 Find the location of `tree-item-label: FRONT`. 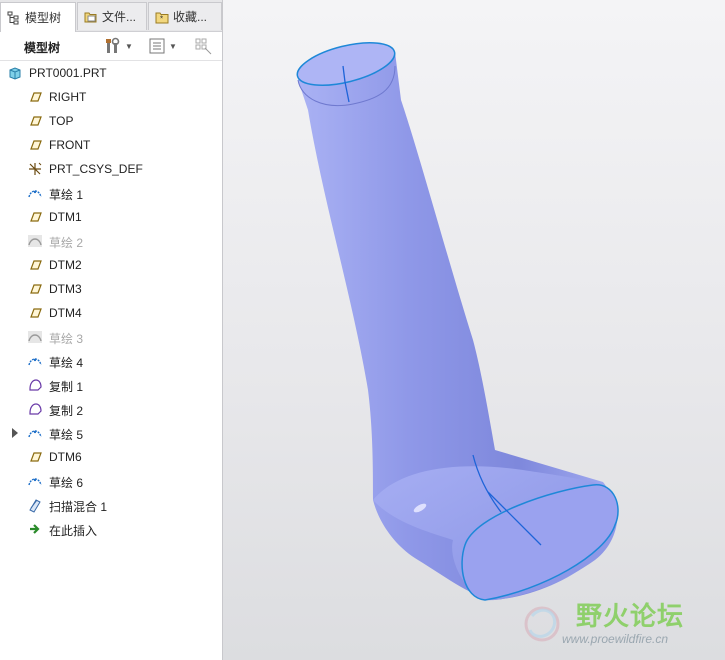

tree-item-label: FRONT is located at coordinates (70, 145).